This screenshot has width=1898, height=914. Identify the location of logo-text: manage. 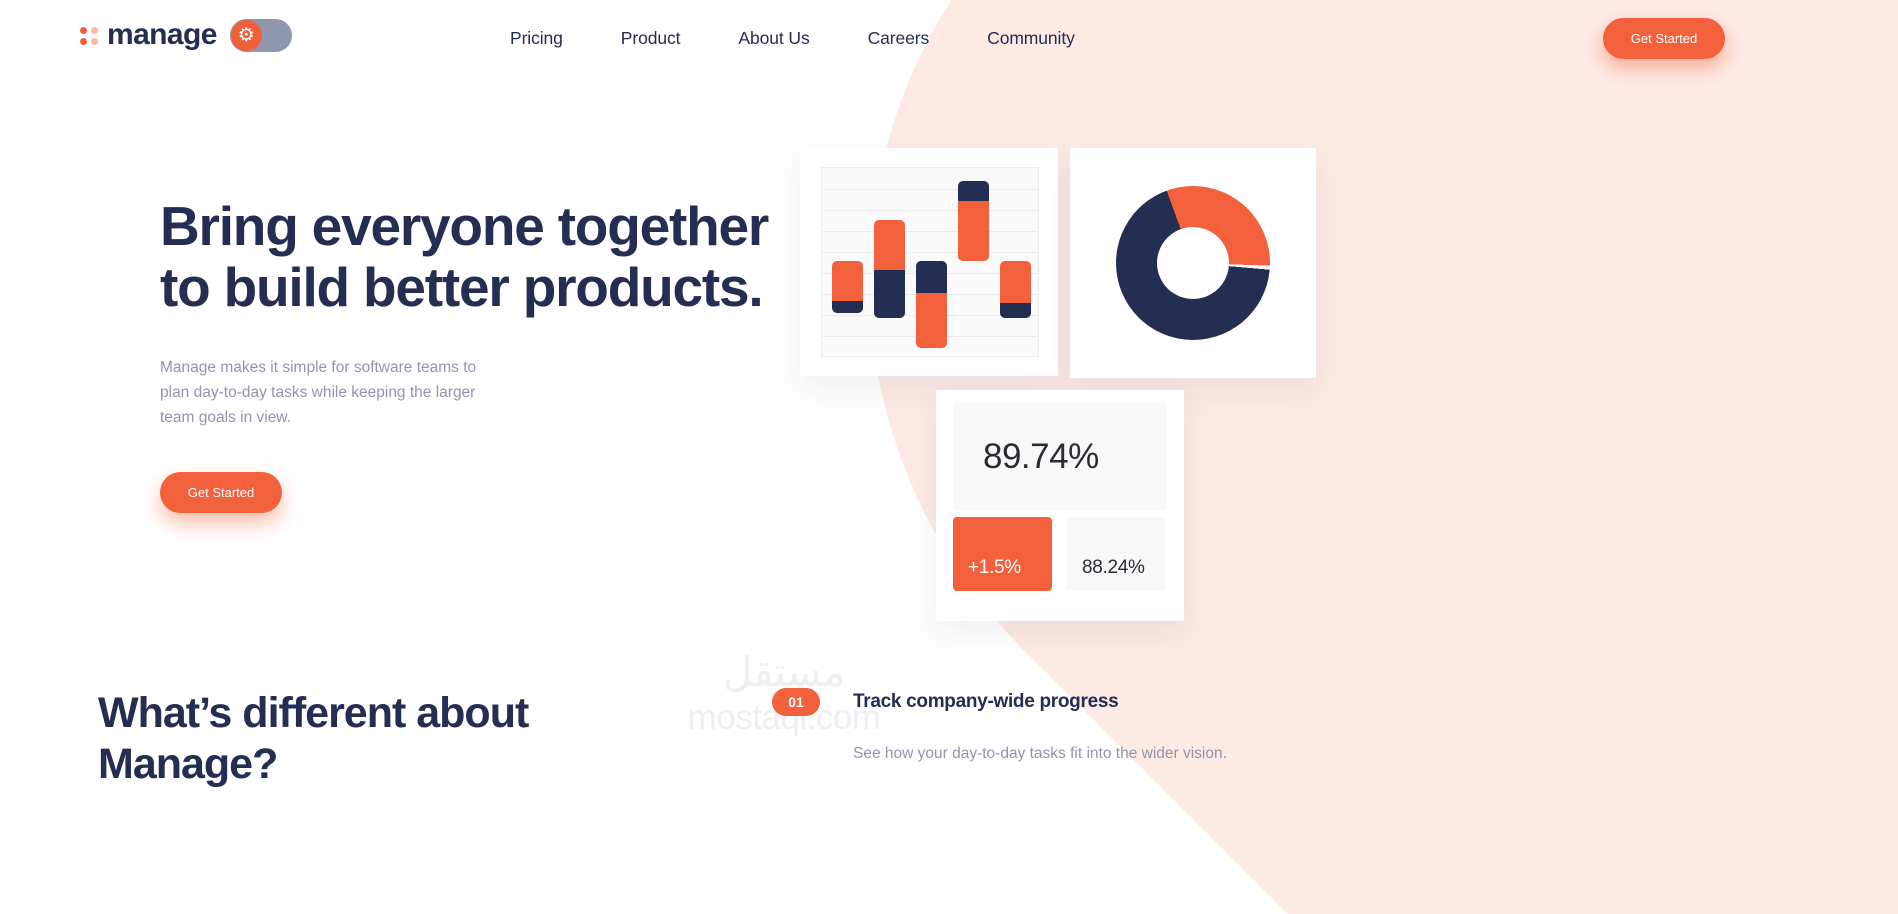
(162, 34).